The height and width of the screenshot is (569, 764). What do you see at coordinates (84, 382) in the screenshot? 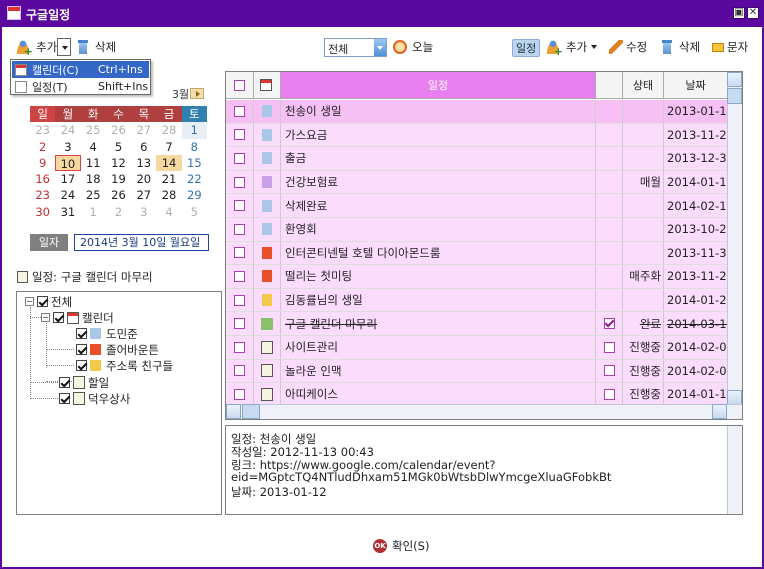
I see `tree-node-todo: 할일` at bounding box center [84, 382].